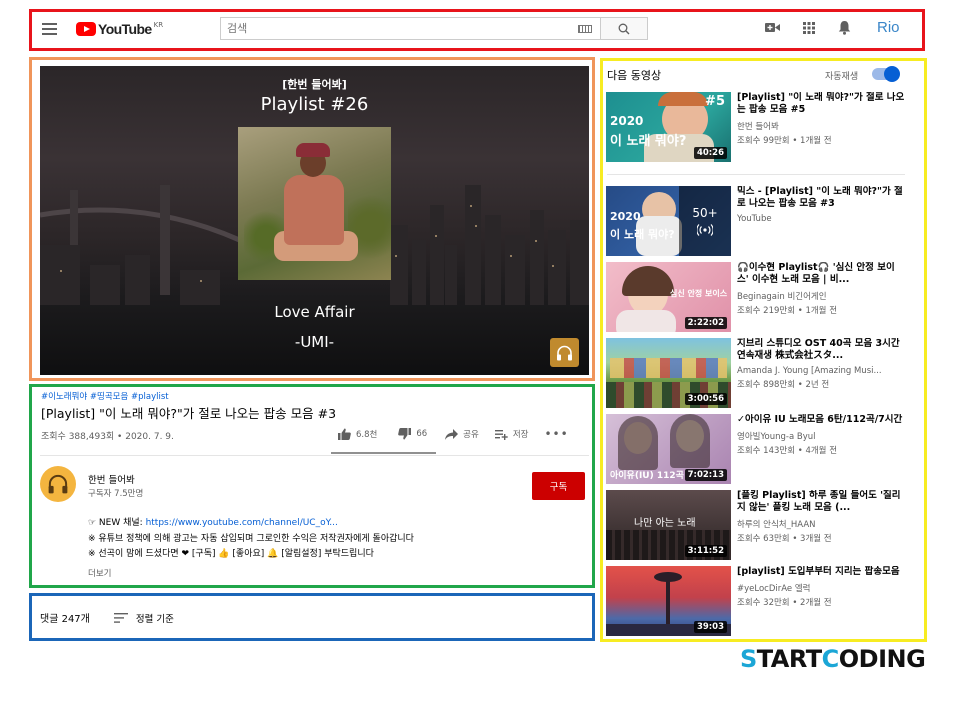  What do you see at coordinates (158, 25) in the screenshot?
I see `logo-region: KR` at bounding box center [158, 25].